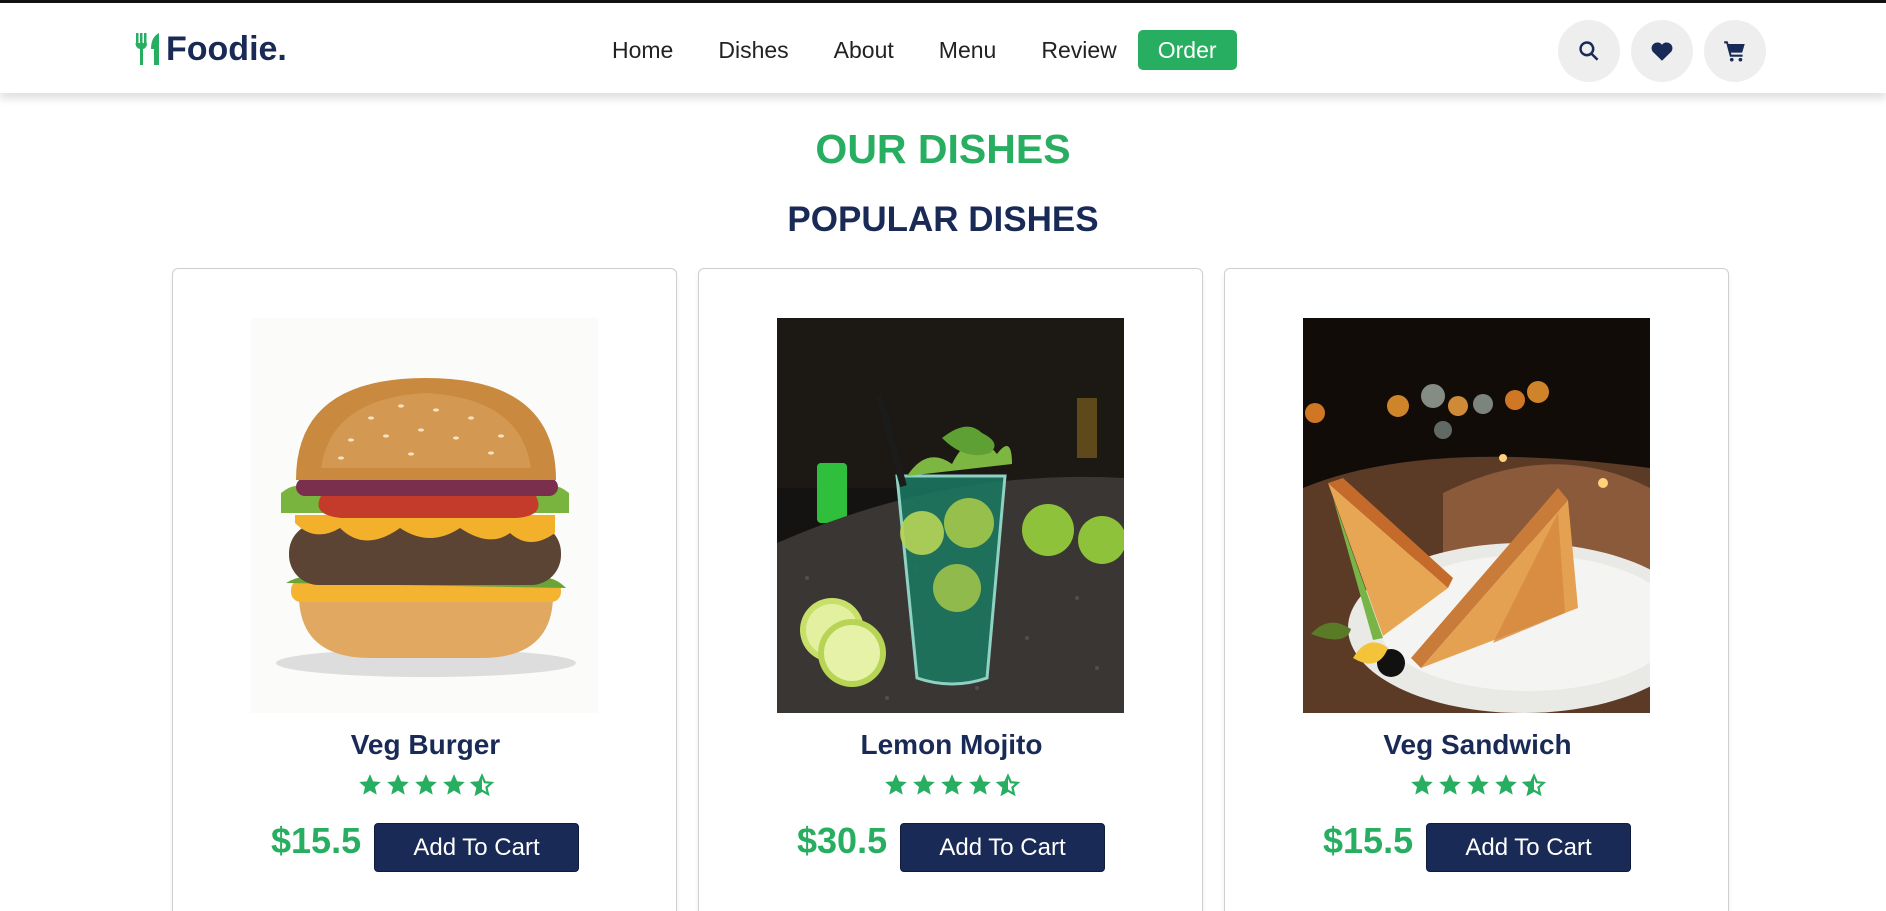  I want to click on heart-icon, so click(1662, 51).